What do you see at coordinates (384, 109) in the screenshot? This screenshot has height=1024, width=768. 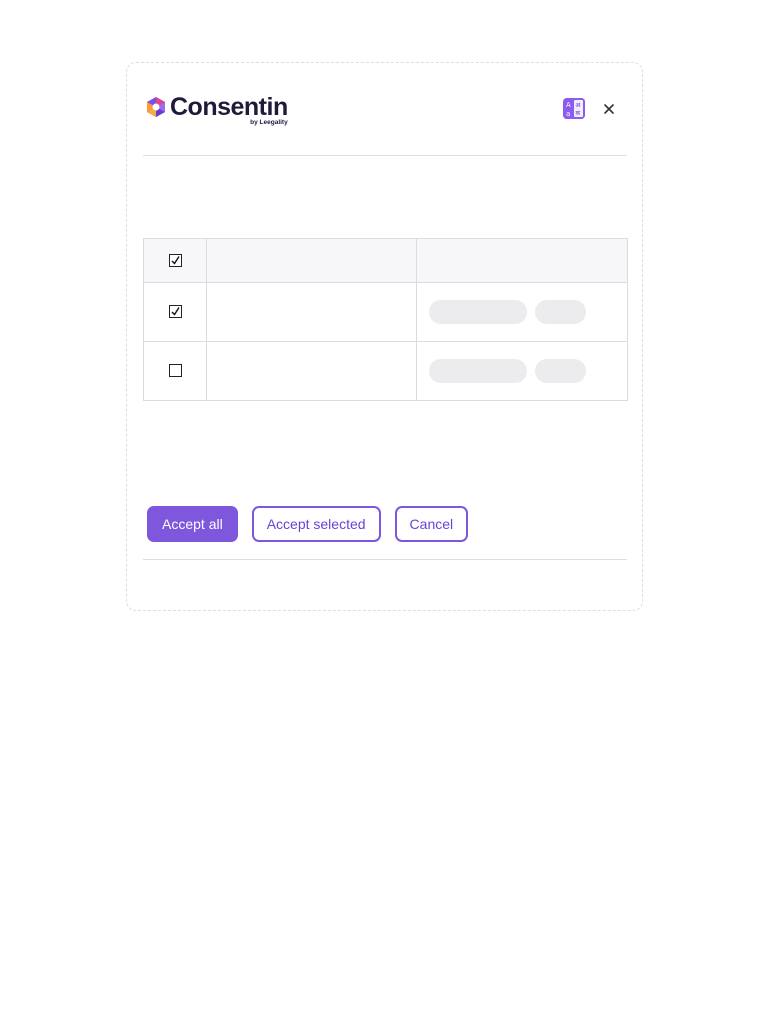 I see `dialog-header: Consentin by Leegality A a अ क` at bounding box center [384, 109].